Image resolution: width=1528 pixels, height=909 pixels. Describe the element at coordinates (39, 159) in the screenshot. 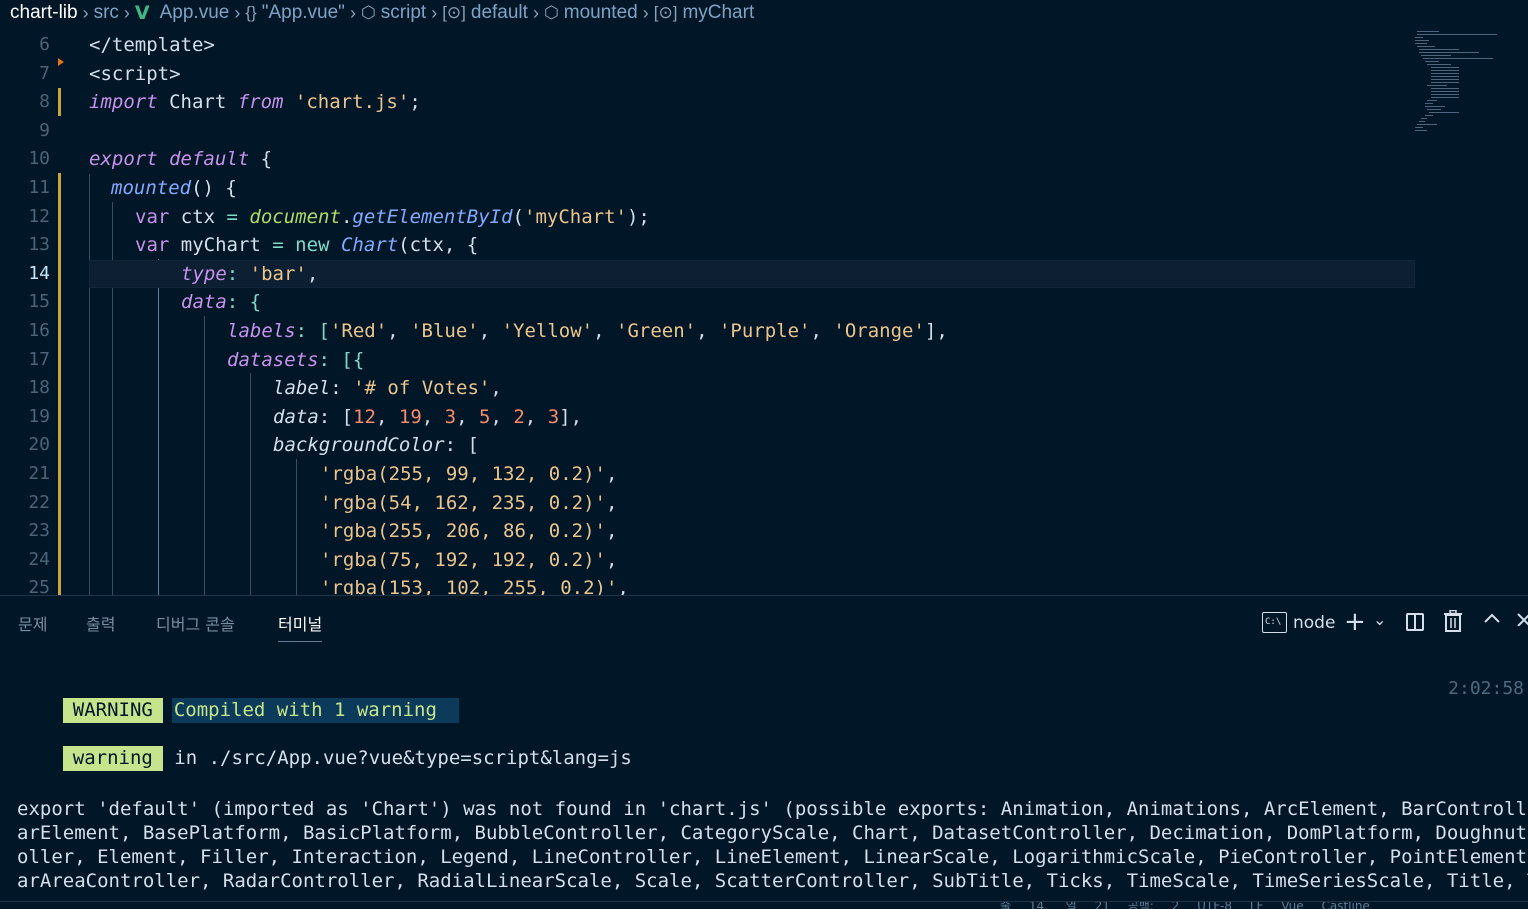

I see `line-number: 10` at that location.